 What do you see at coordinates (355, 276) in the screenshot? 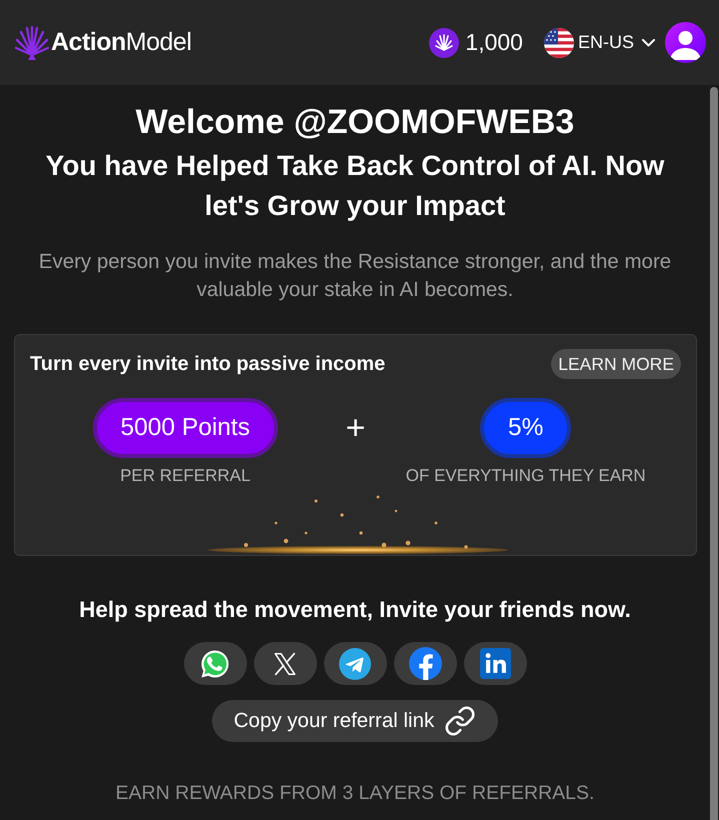
I see `description: Every person you invite makes the Resistance stronger, and the more valuable your stake in AI becomes.` at bounding box center [355, 276].